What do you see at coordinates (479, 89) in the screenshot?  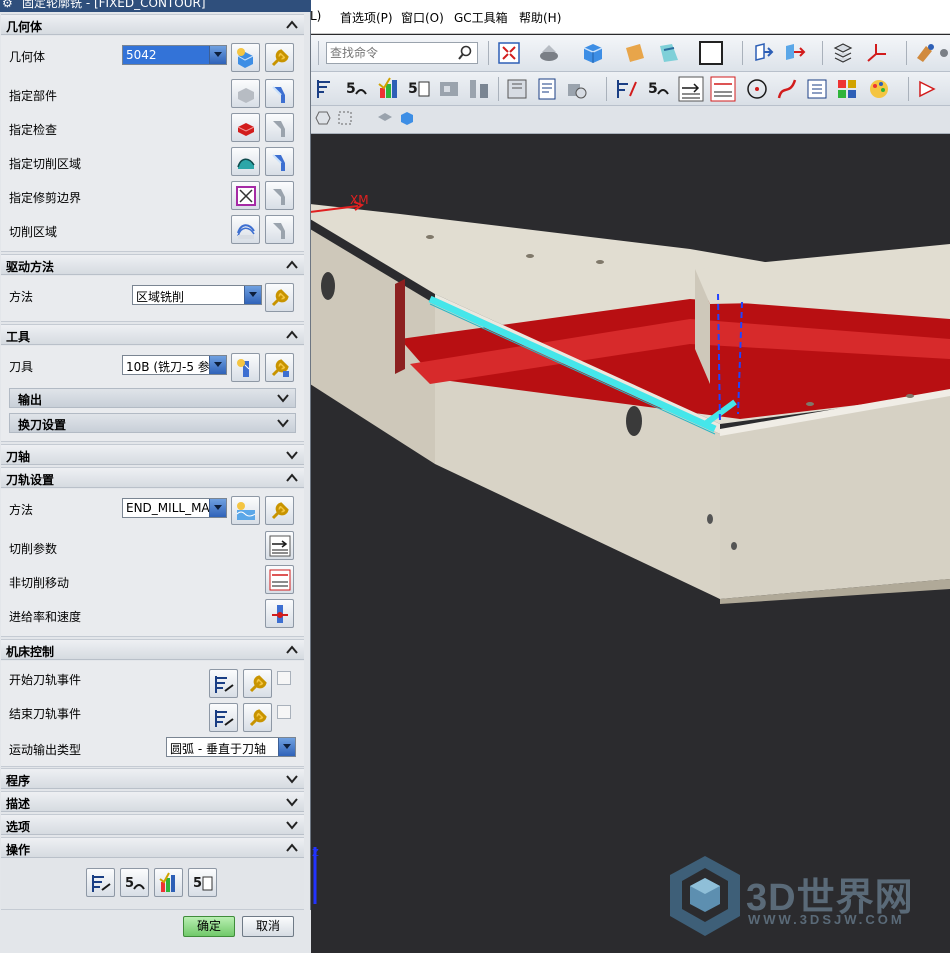 I see `post-process-icon` at bounding box center [479, 89].